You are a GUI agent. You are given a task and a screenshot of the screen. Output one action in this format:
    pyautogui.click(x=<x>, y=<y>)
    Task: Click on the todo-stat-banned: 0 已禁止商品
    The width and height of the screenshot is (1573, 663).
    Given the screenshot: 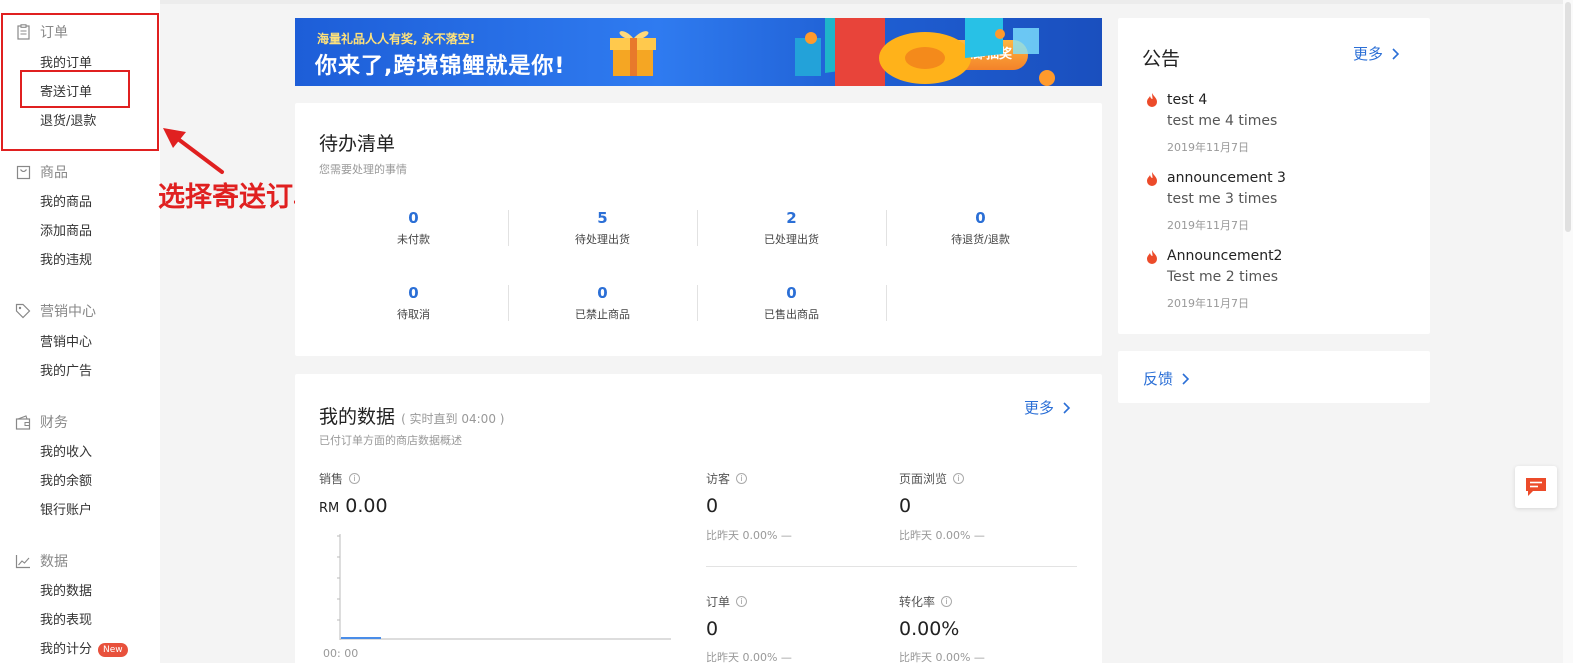 What is the action you would take?
    pyautogui.click(x=602, y=303)
    